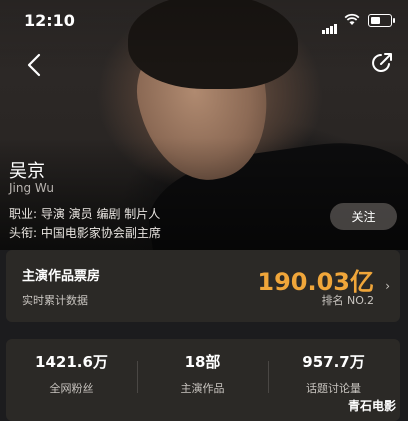 This screenshot has height=421, width=408. What do you see at coordinates (71, 362) in the screenshot?
I see `stat-value: 1421.6万` at bounding box center [71, 362].